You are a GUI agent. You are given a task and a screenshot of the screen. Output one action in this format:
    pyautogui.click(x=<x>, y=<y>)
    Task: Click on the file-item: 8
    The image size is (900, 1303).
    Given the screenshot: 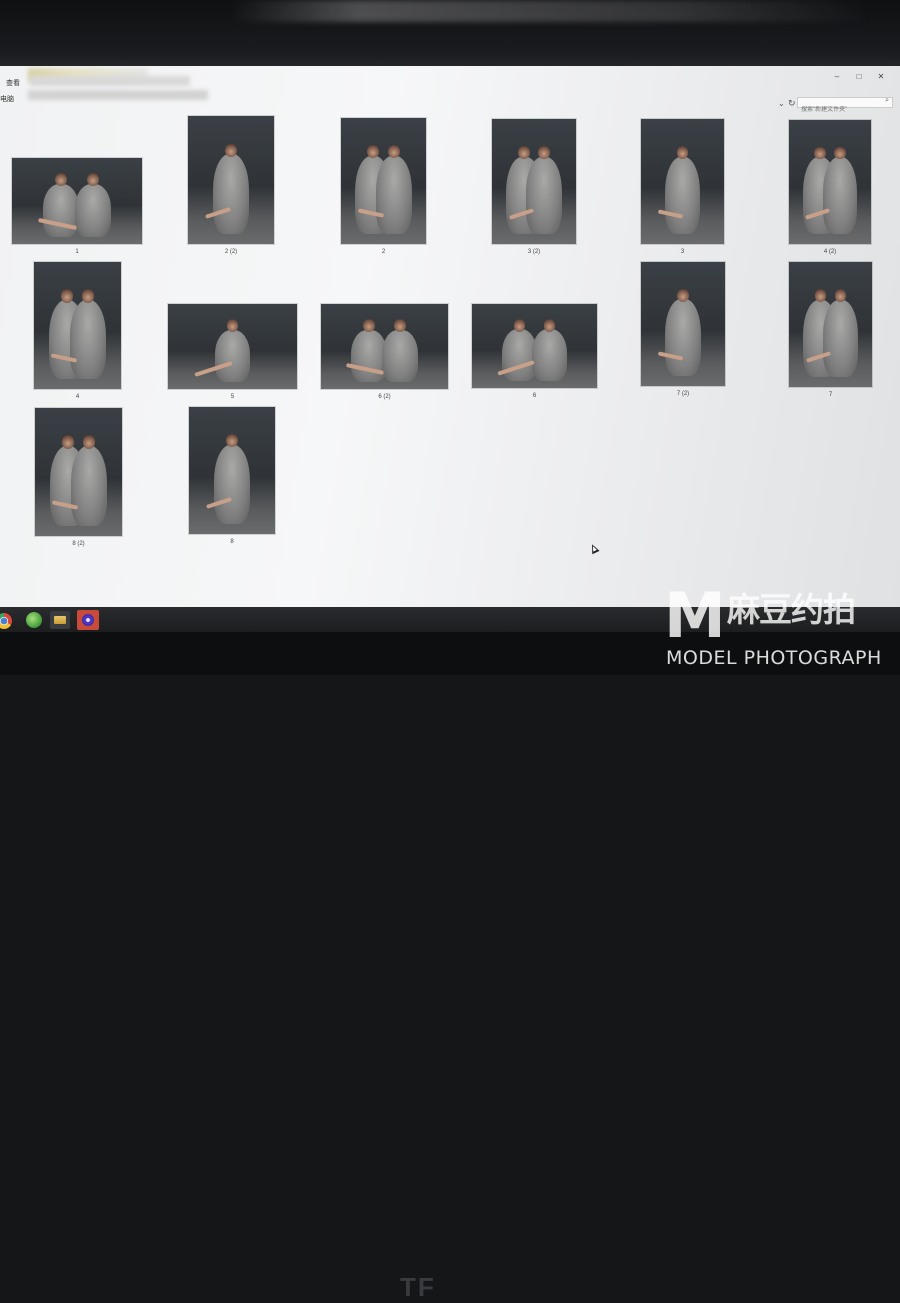 What is the action you would take?
    pyautogui.click(x=232, y=477)
    